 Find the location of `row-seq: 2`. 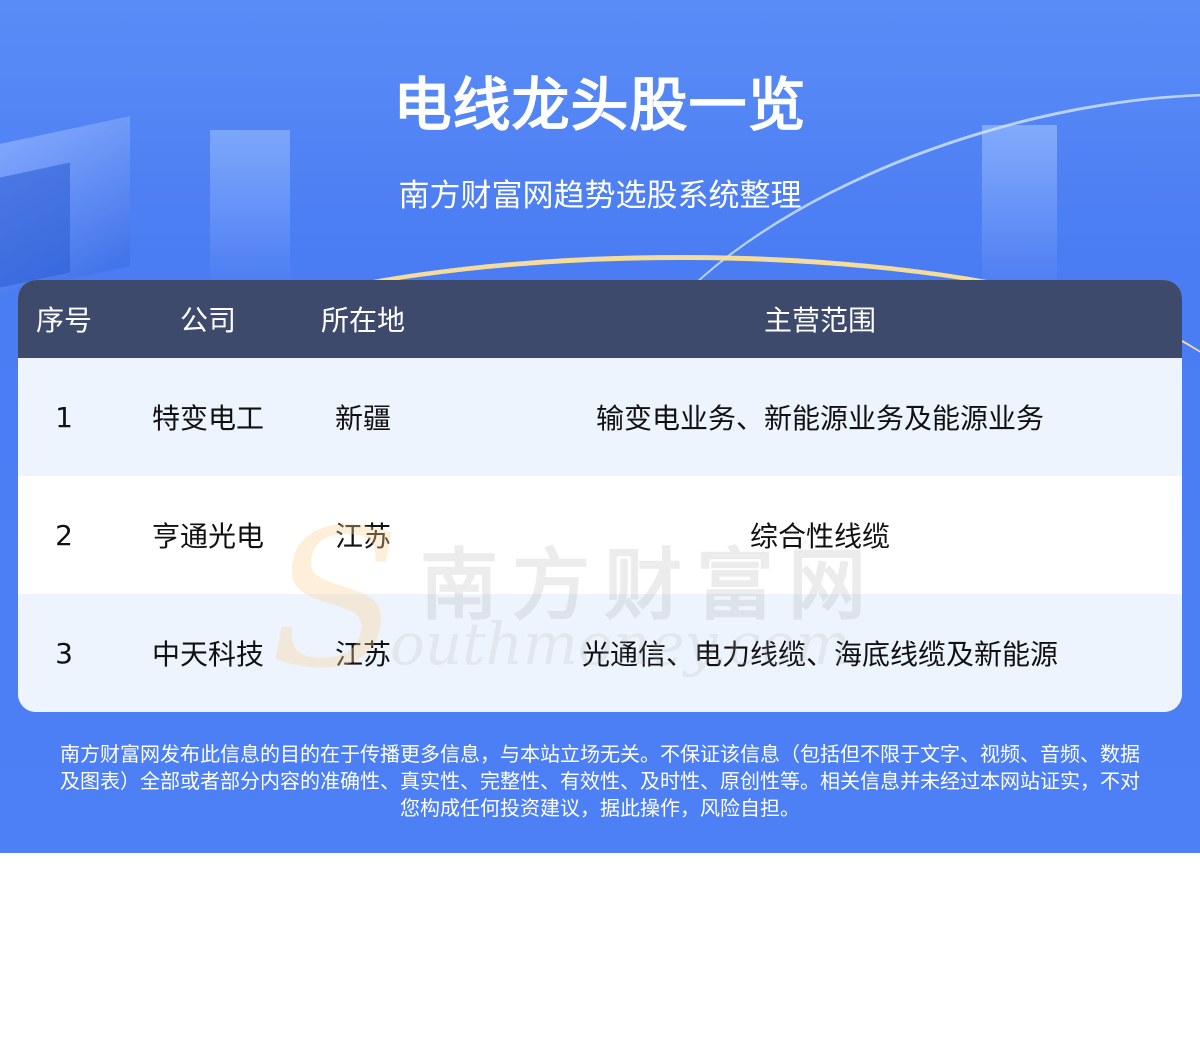

row-seq: 2 is located at coordinates (64, 535).